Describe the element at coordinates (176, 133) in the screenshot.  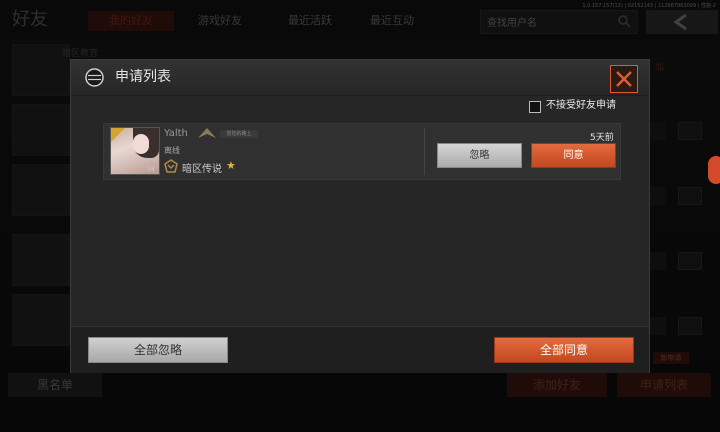
I see `requester-name: Yalth` at that location.